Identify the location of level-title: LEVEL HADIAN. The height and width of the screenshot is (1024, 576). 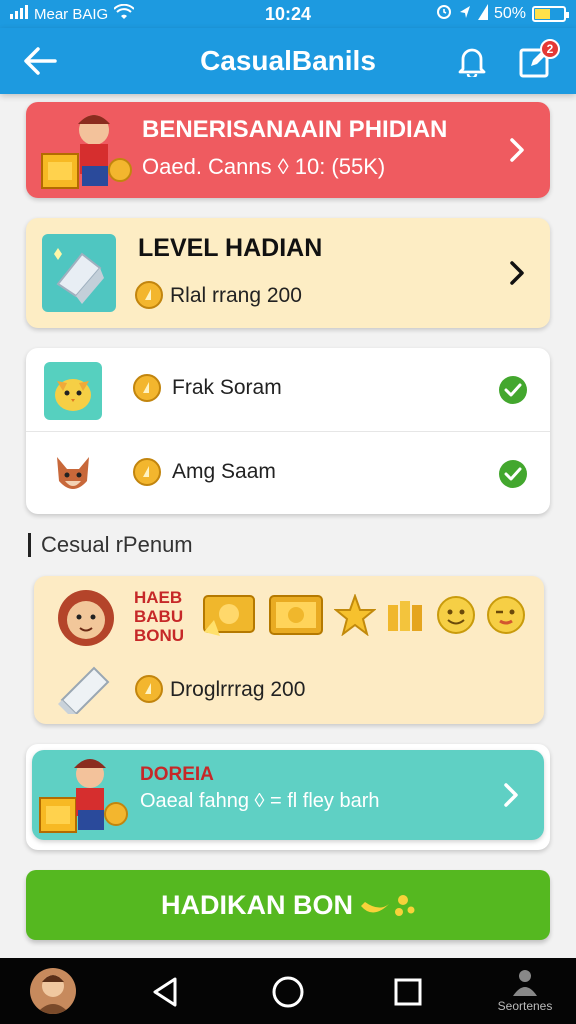
(230, 248).